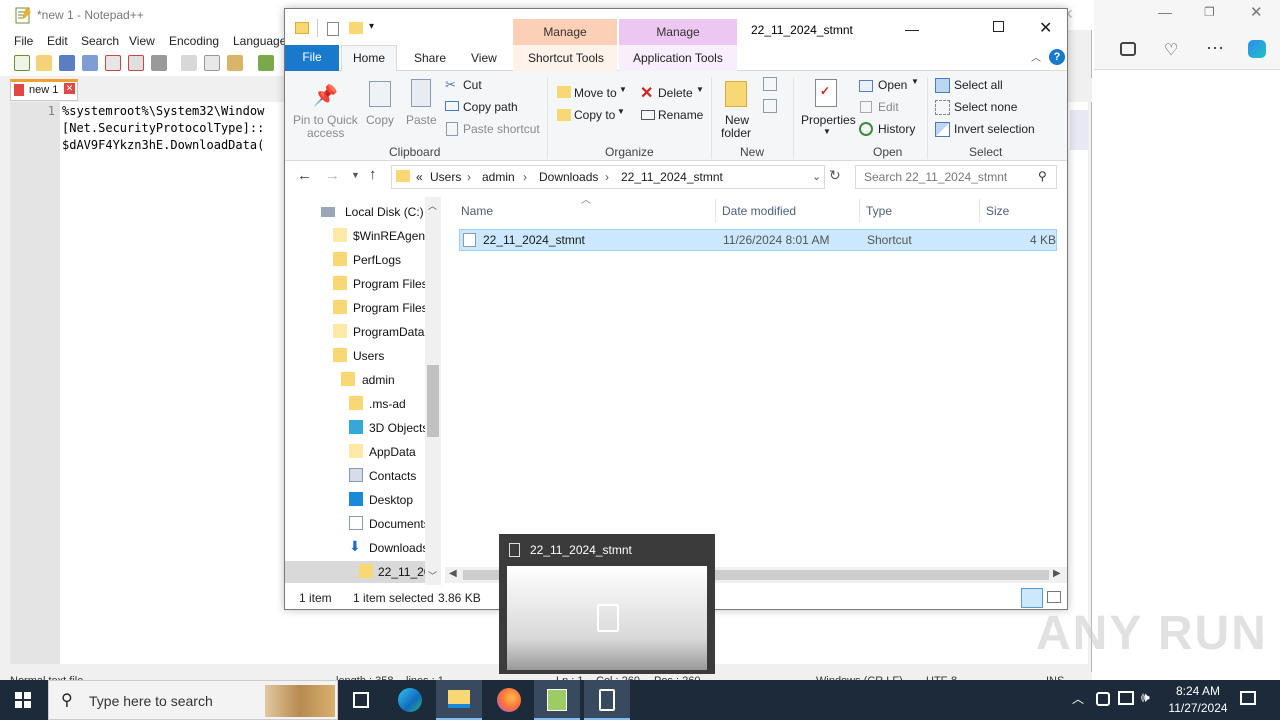  What do you see at coordinates (325, 120) in the screenshot?
I see `pin-to-quick-access-label: Pin to Quick` at bounding box center [325, 120].